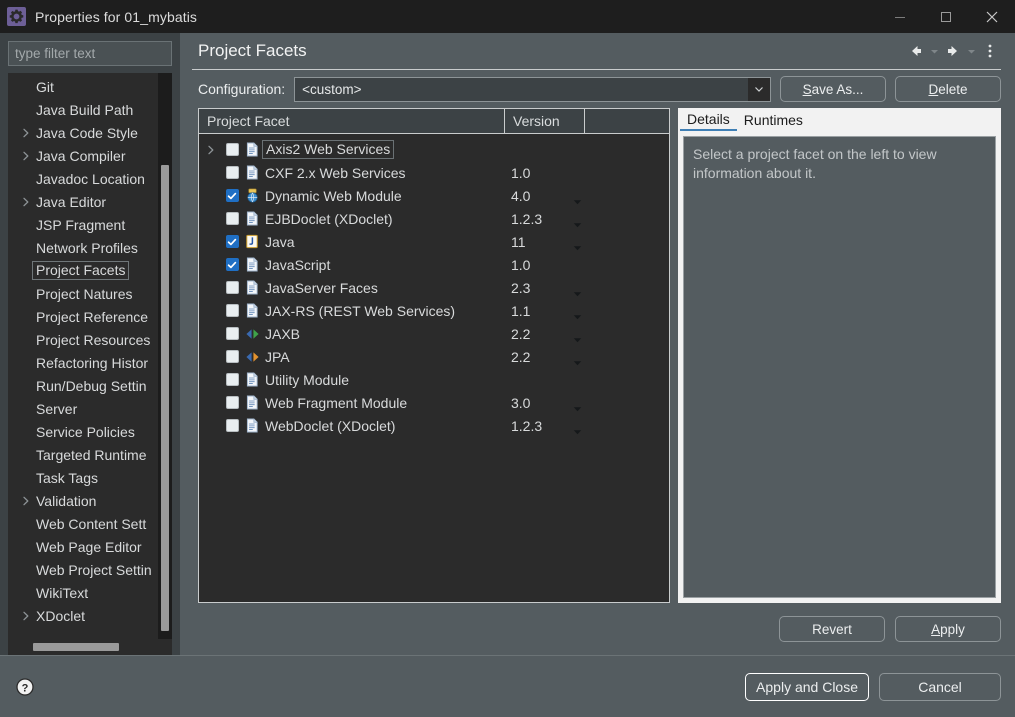  What do you see at coordinates (992, 16) in the screenshot?
I see `close-icon` at bounding box center [992, 16].